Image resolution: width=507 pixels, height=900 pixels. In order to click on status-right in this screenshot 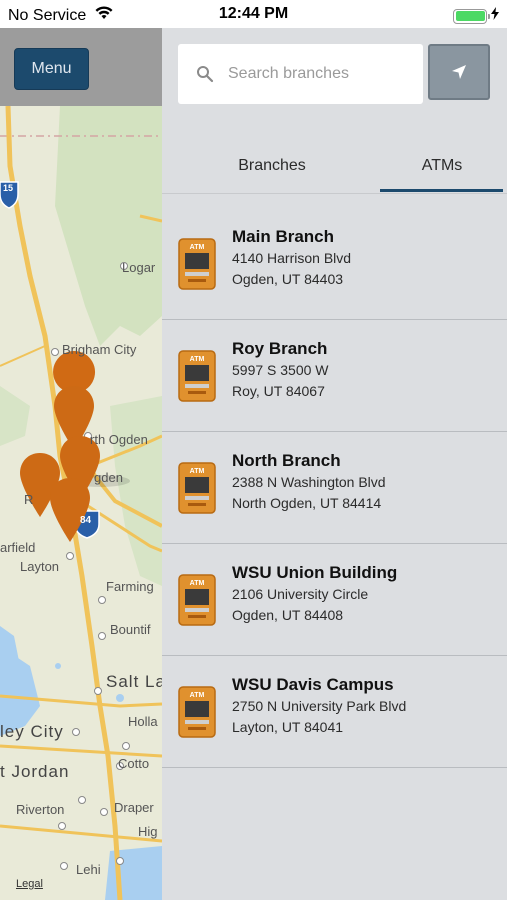, I will do `click(476, 16)`.